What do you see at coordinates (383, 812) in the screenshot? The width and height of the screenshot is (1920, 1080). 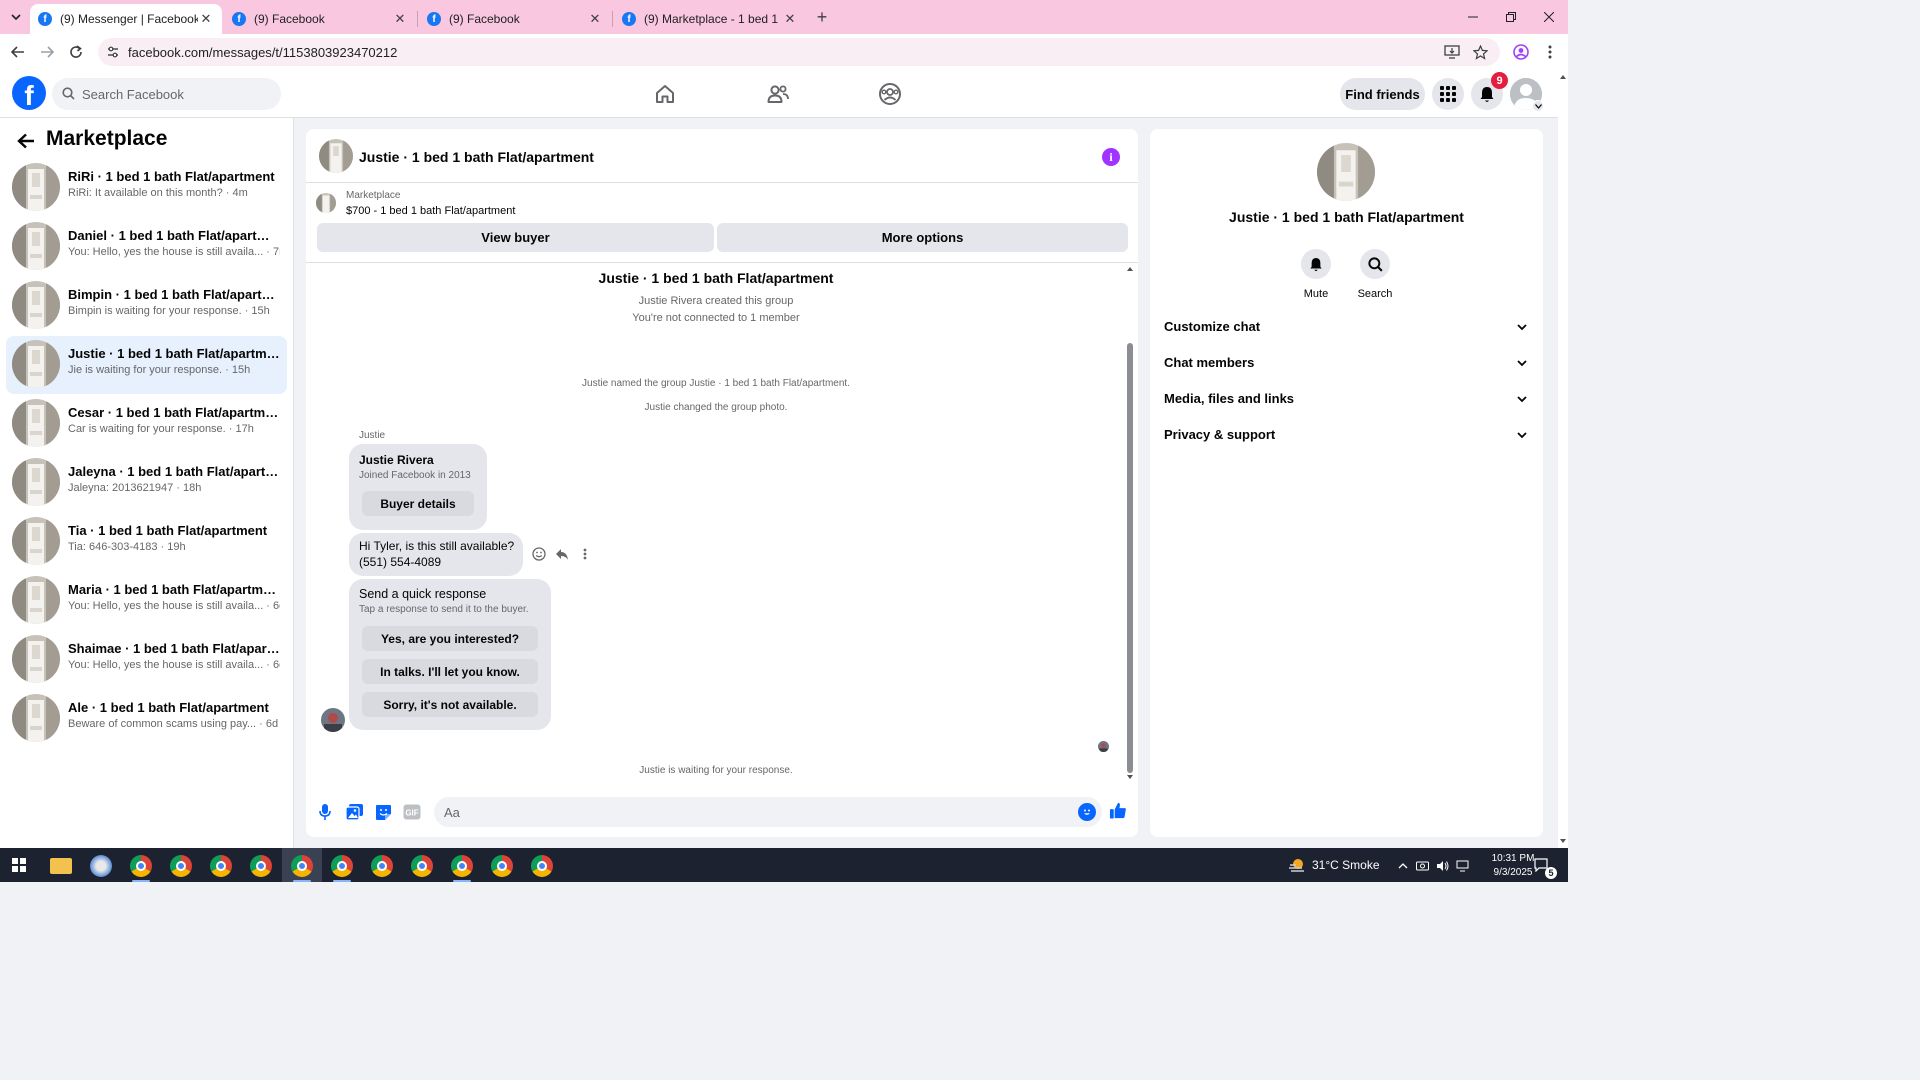 I see `sticker-icon` at bounding box center [383, 812].